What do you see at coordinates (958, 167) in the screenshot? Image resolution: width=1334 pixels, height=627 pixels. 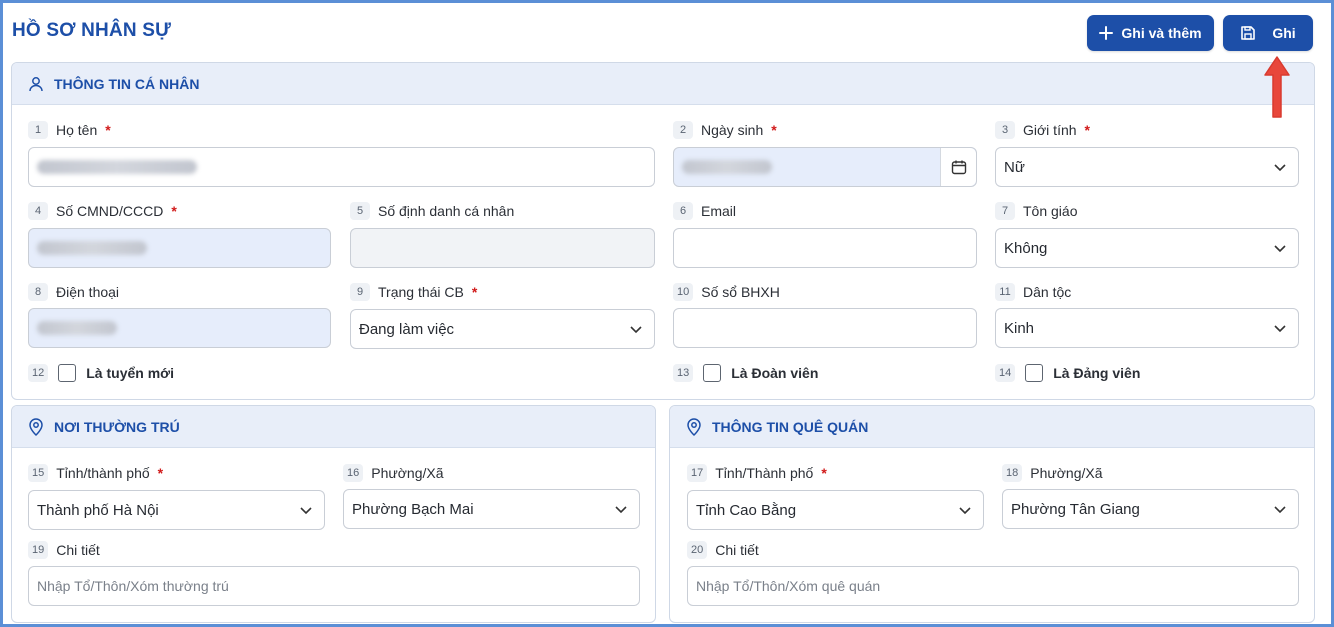 I see `calendar-icon` at bounding box center [958, 167].